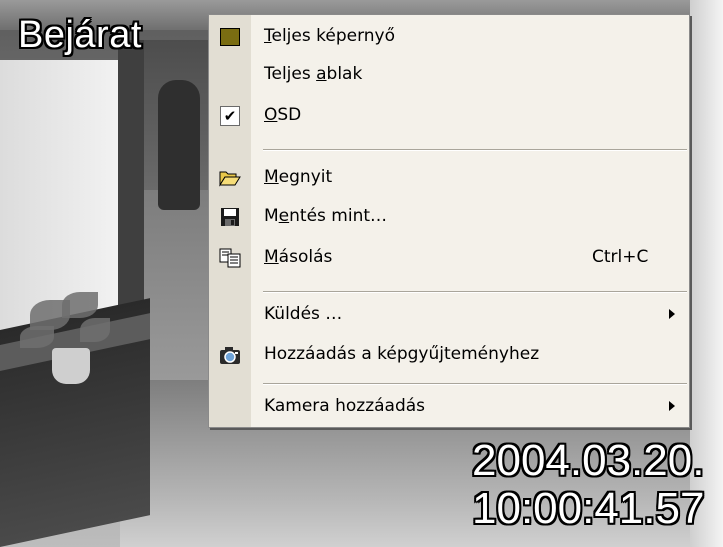 The width and height of the screenshot is (723, 547). I want to click on menu-item-label: OSD, so click(283, 115).